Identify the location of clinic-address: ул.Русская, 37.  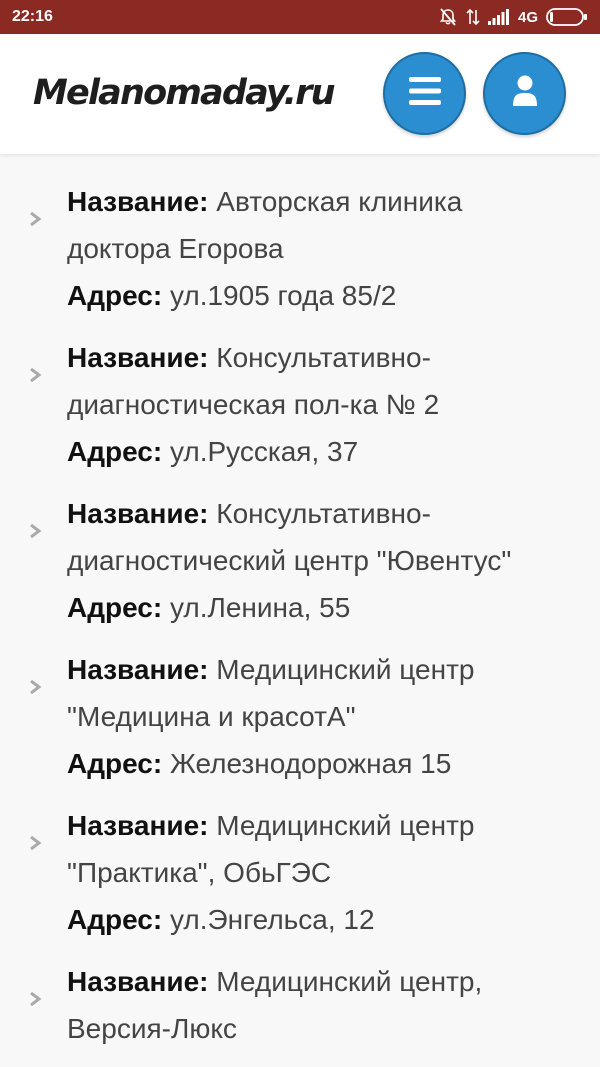
(264, 451).